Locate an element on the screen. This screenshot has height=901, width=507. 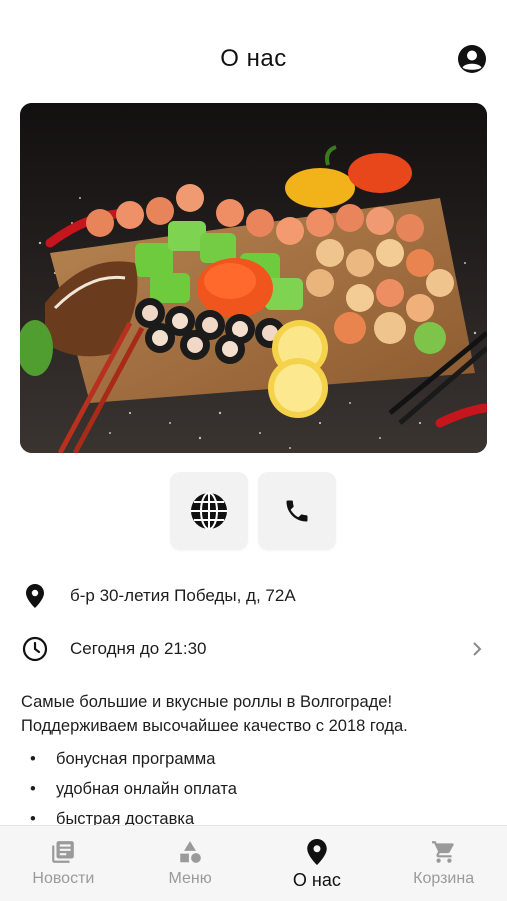
phone-icon is located at coordinates (297, 511).